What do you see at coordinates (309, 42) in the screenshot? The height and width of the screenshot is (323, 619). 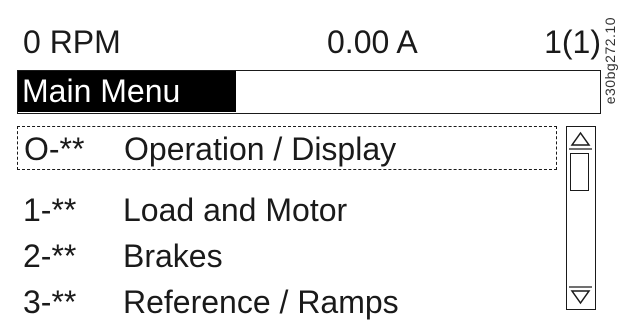 I see `status-line: 0 RPM 0.00 A 1(1)` at bounding box center [309, 42].